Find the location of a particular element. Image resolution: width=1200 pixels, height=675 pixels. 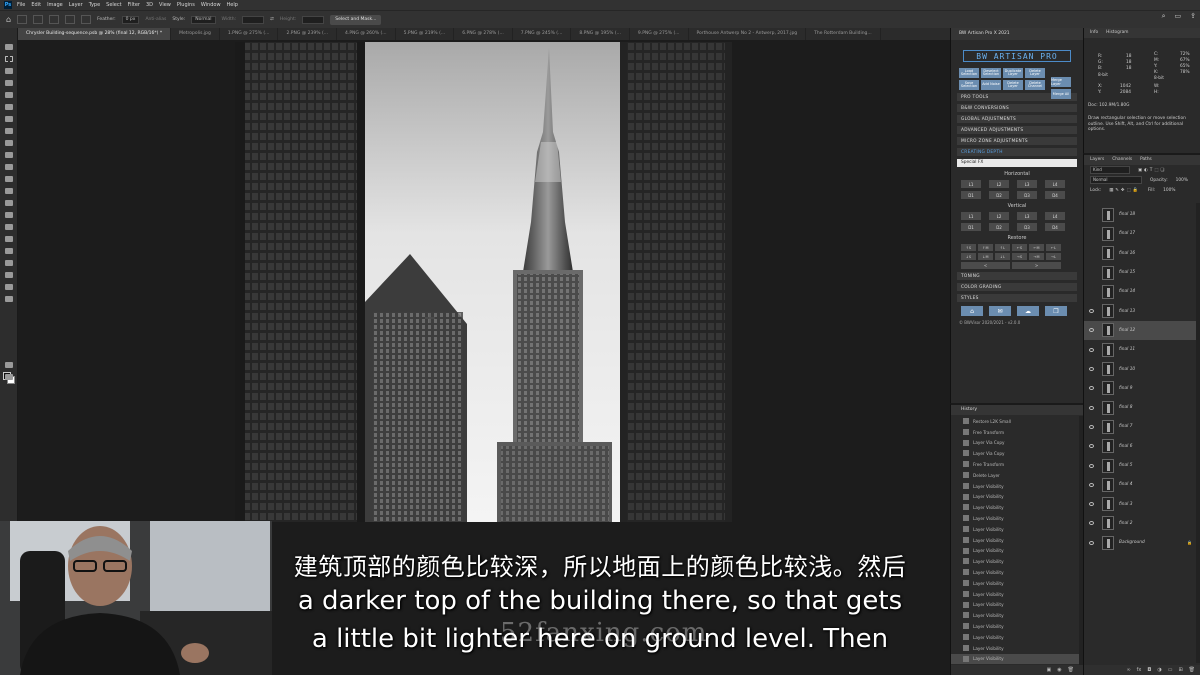

menu-type: Type is located at coordinates (94, 5).